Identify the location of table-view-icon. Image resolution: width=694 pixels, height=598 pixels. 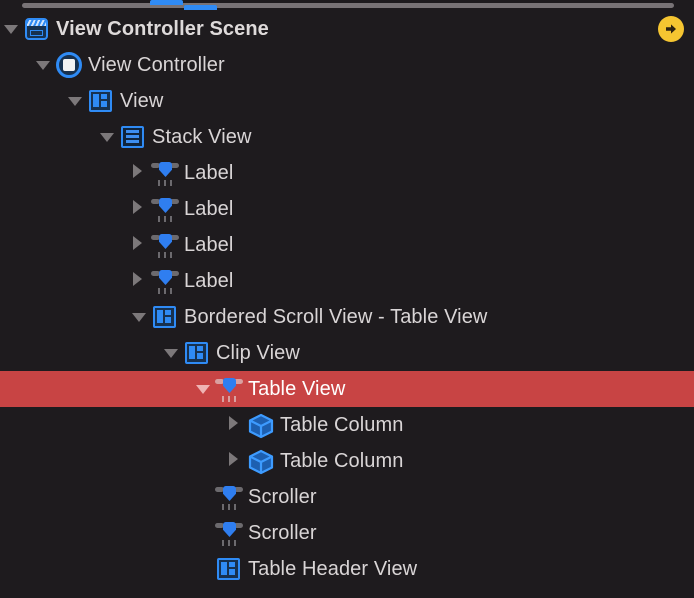
(229, 389).